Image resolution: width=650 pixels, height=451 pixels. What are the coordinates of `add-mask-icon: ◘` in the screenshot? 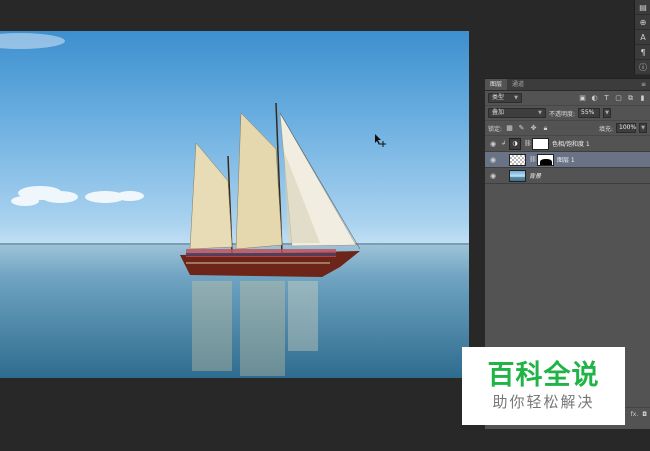 It's located at (644, 414).